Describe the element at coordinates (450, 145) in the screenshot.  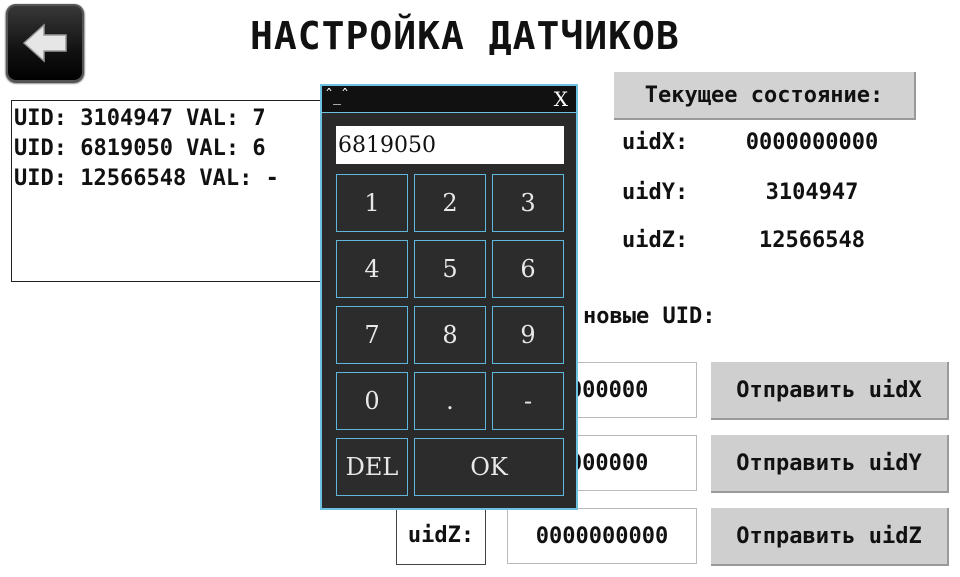
I see `keypad-display: 6819050` at that location.